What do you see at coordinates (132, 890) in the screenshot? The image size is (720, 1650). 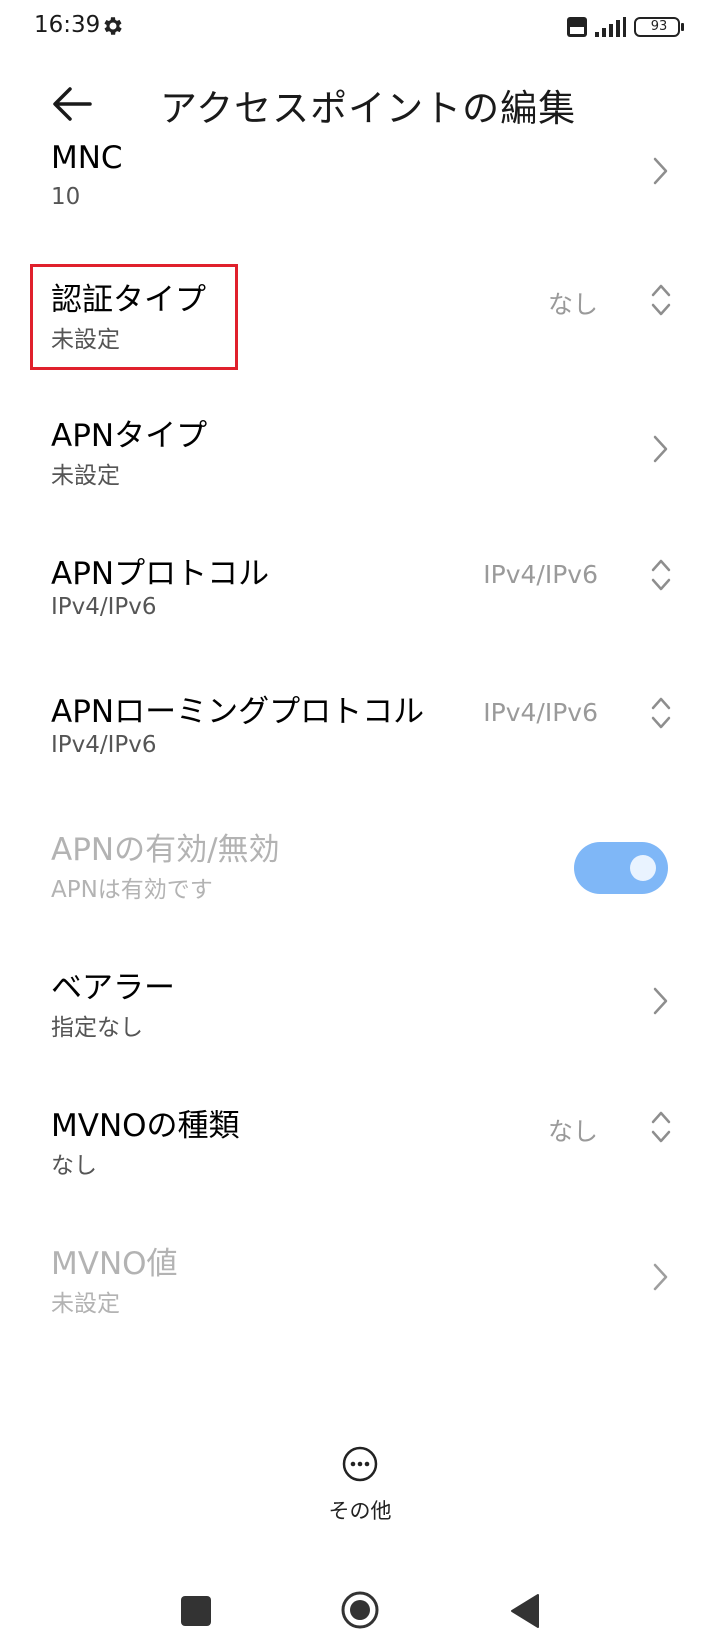 I see `setting-value-sub: APNは有効です` at bounding box center [132, 890].